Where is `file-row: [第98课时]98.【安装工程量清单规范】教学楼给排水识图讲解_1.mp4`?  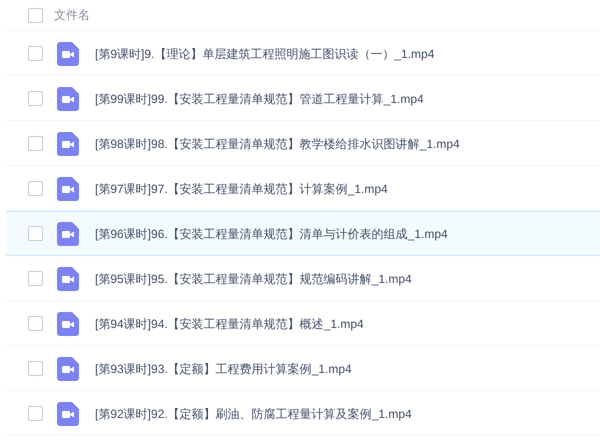
file-row: [第98课时]98.【安装工程量清单规范】教学楼给排水识图讲解_1.mp4 is located at coordinates (303, 143).